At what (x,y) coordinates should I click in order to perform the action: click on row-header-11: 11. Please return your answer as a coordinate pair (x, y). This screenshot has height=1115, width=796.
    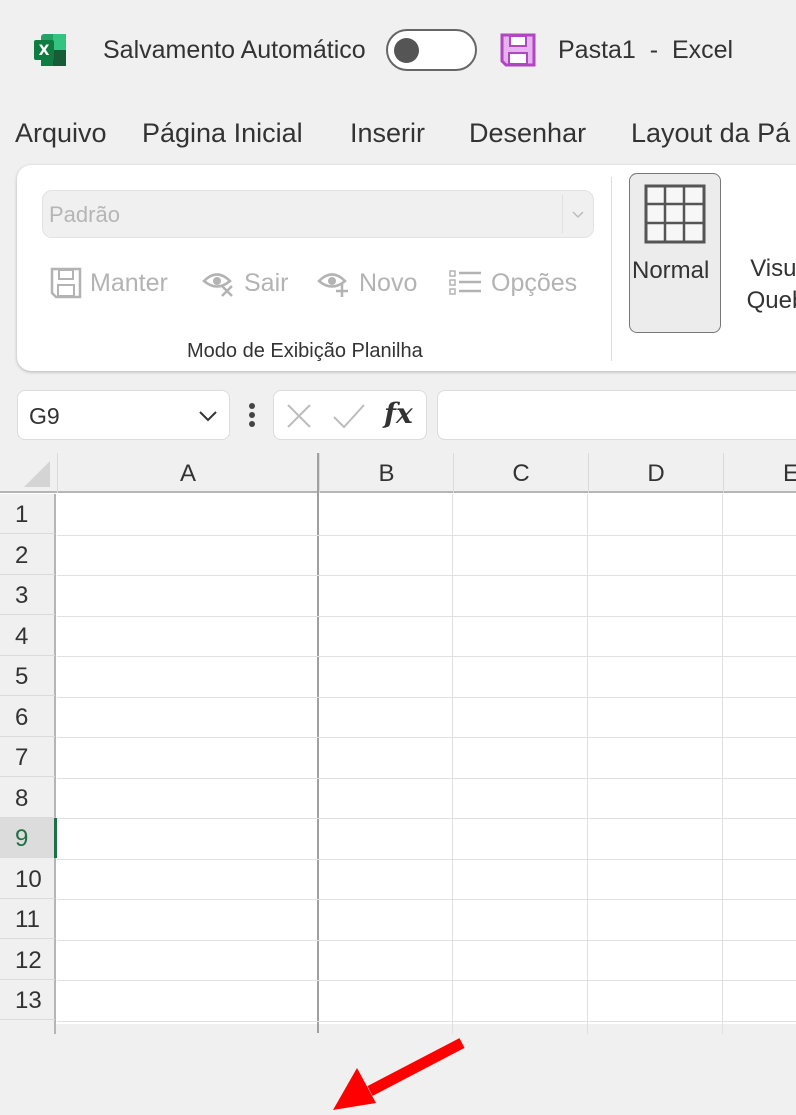
    Looking at the image, I should click on (27, 919).